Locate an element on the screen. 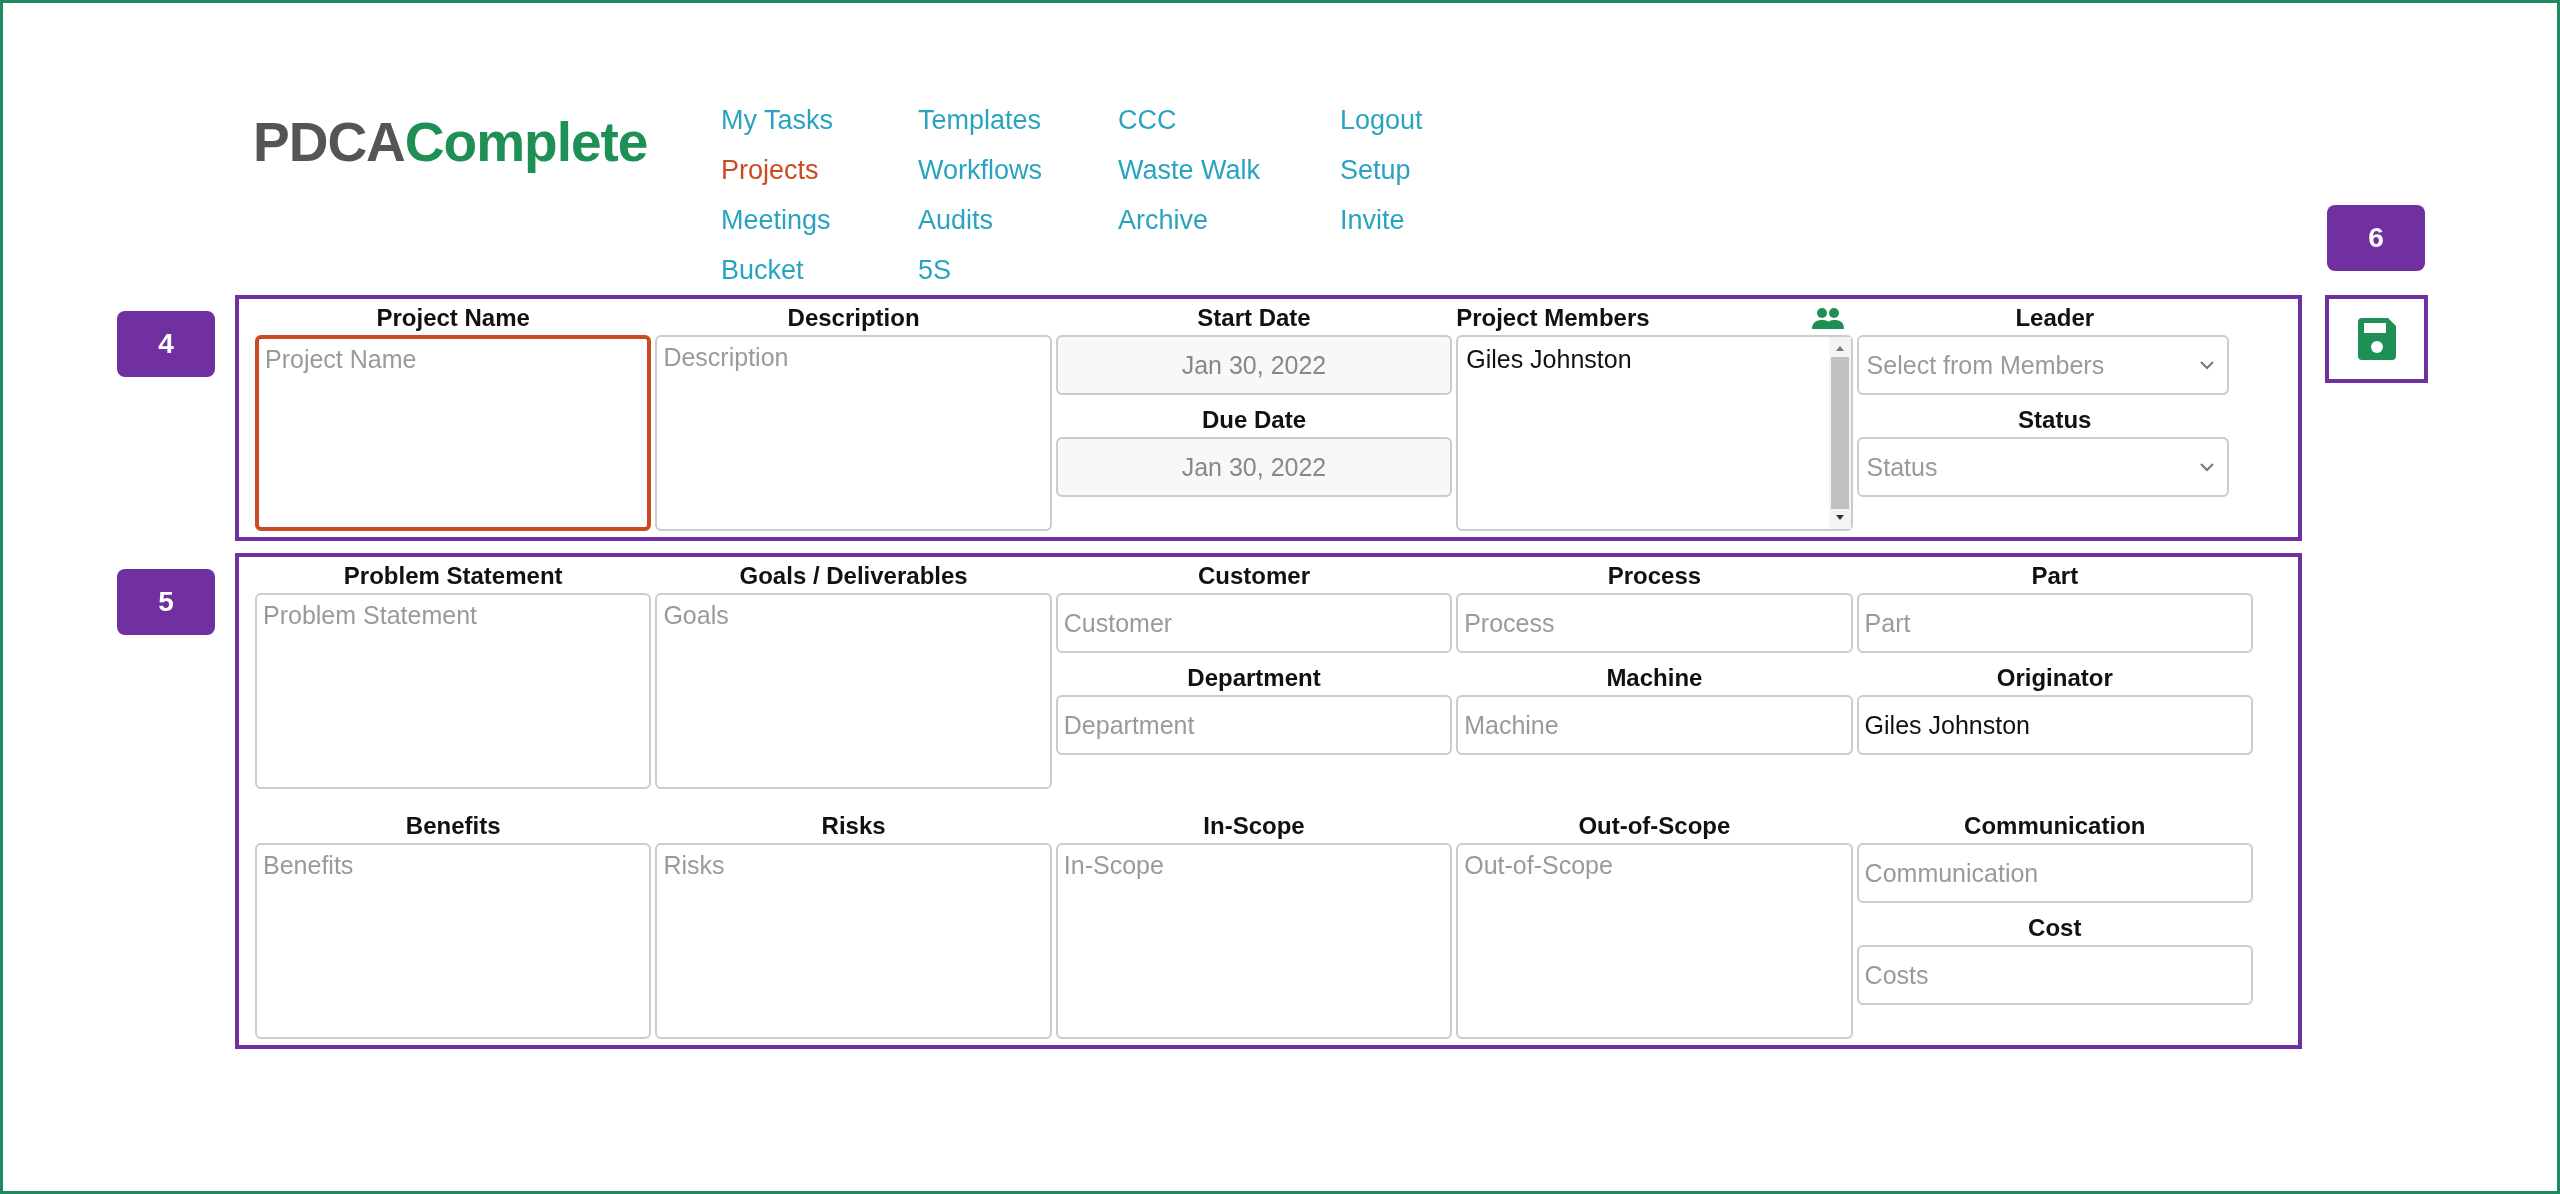 This screenshot has width=2560, height=1194. people-icon is located at coordinates (1827, 318).